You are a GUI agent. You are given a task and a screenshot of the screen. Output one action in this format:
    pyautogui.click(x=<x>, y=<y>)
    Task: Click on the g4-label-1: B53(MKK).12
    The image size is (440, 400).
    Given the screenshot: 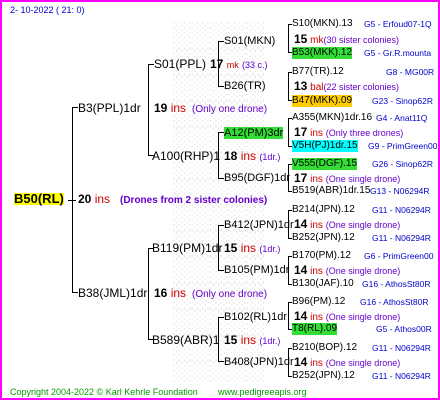 What is the action you would take?
    pyautogui.click(x=322, y=53)
    